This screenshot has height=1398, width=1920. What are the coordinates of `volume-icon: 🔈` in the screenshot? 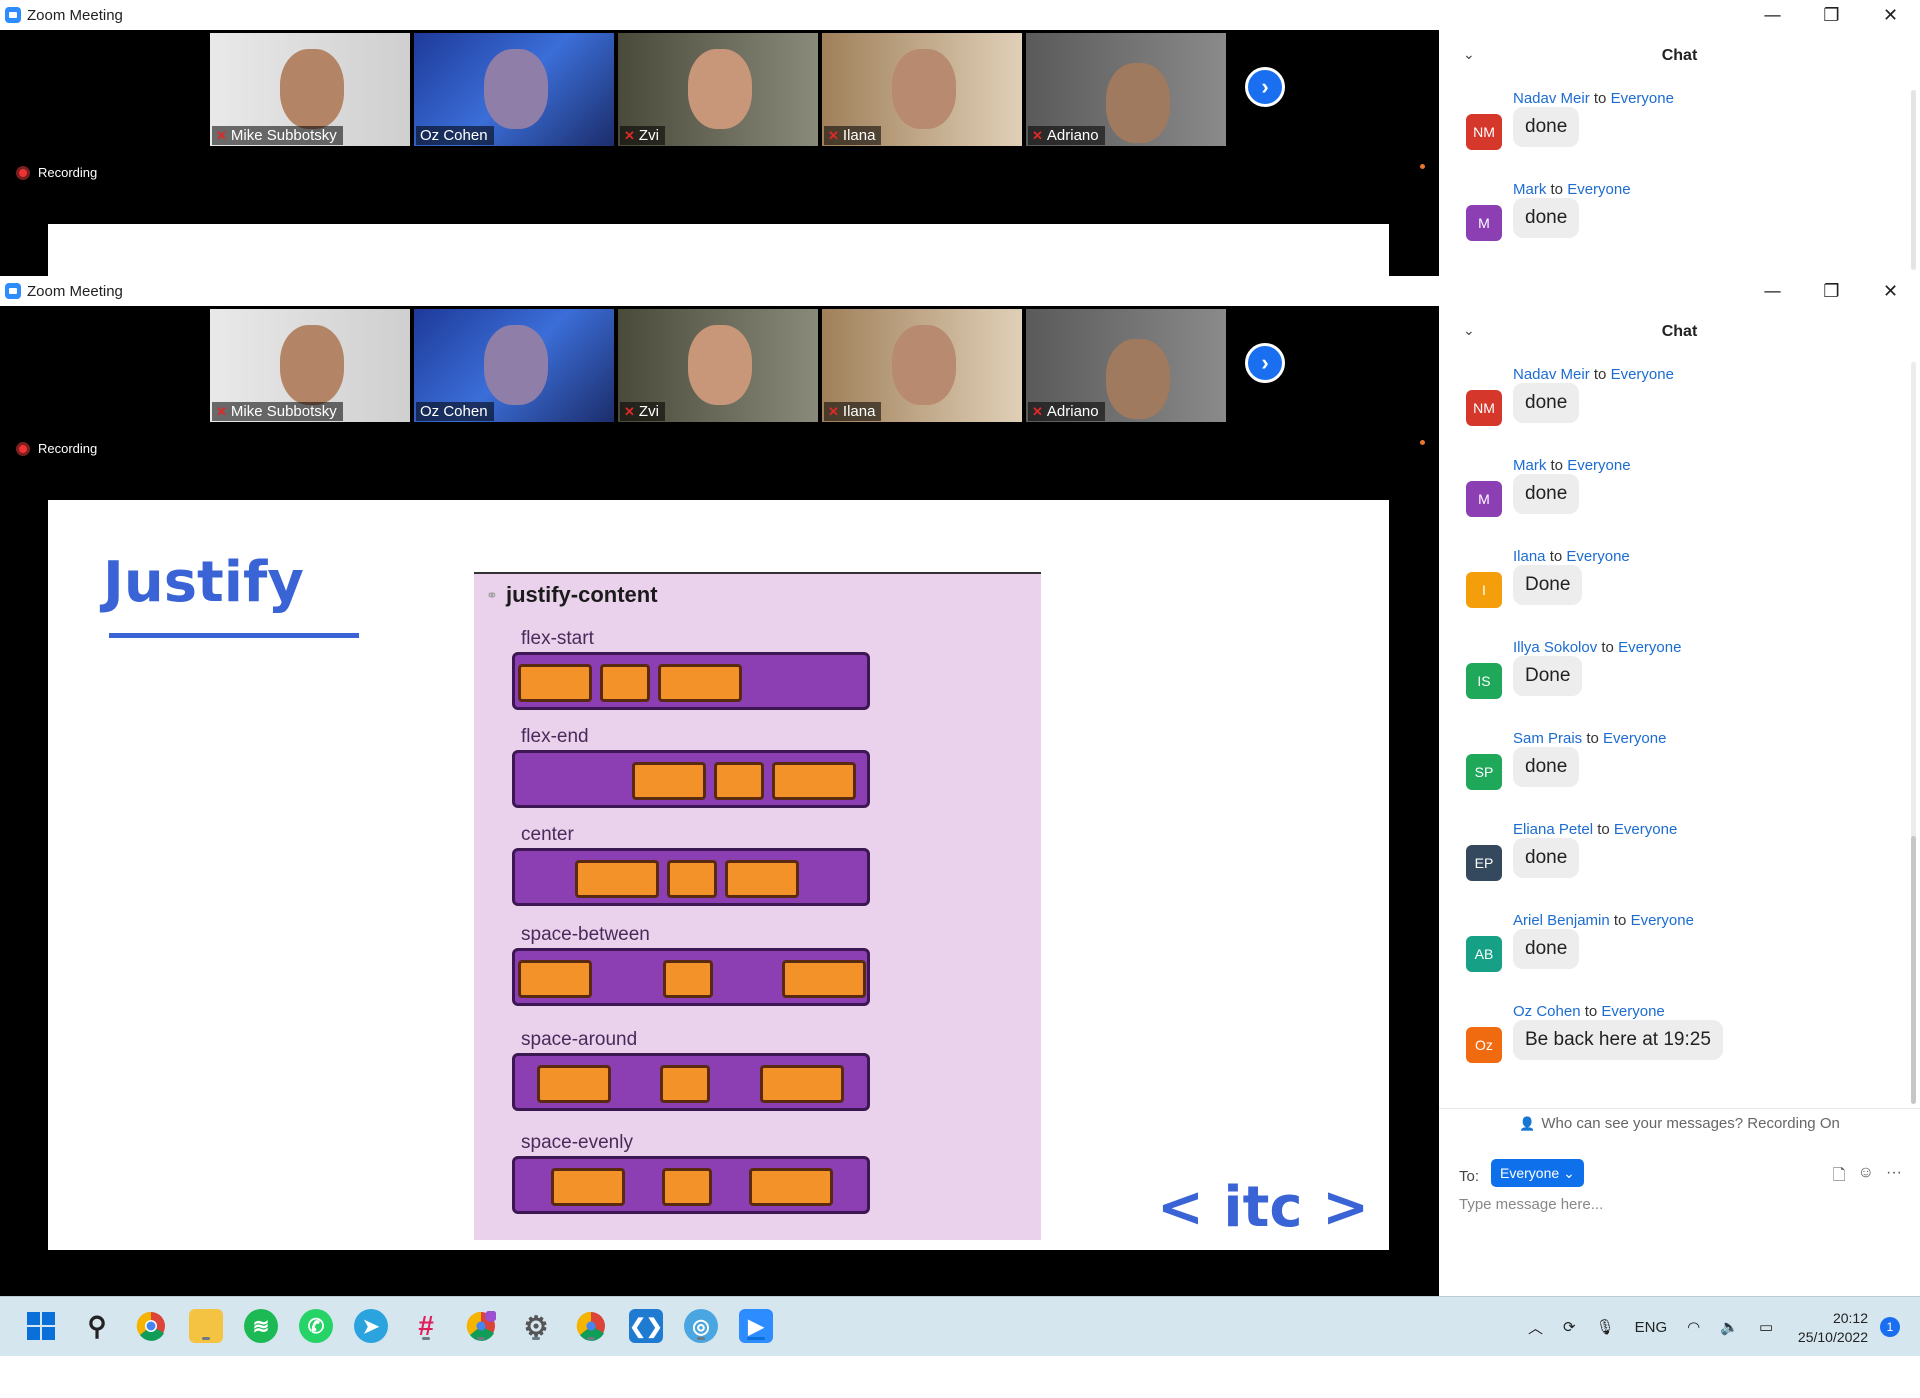 It's located at (1729, 1327).